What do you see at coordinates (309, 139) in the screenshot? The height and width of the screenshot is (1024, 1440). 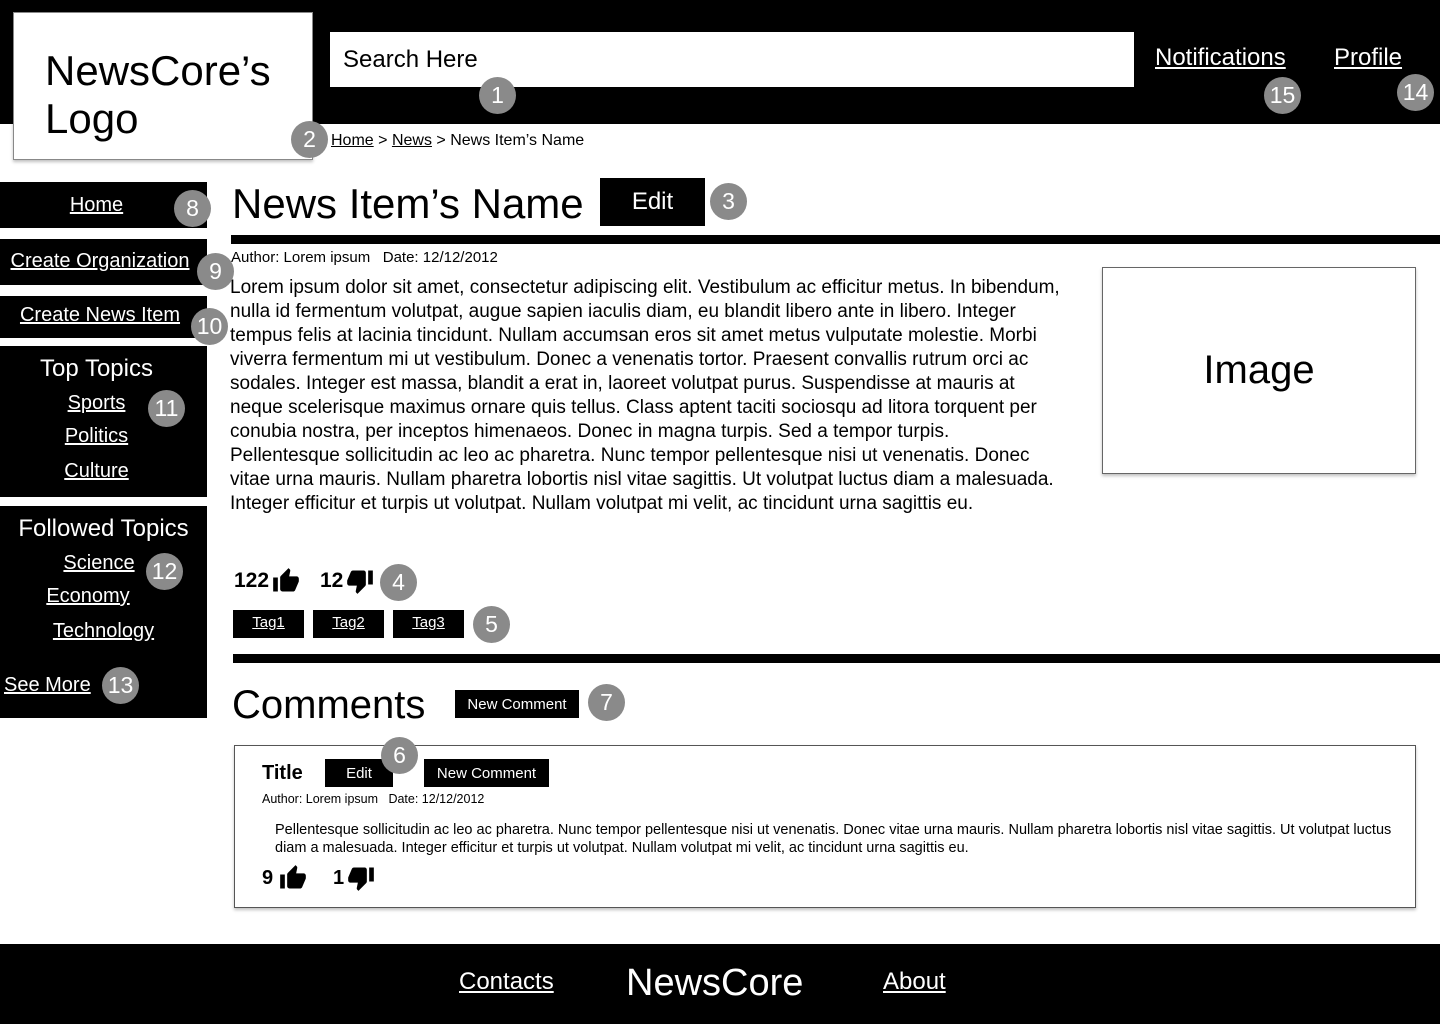 I see `annotation-marker: 2` at bounding box center [309, 139].